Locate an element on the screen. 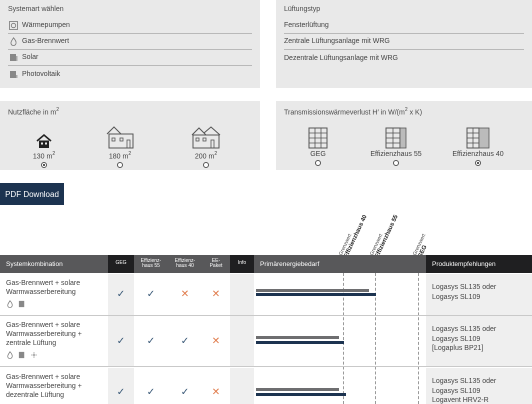 The height and width of the screenshot is (404, 532). pdf-download-button: PDF Download is located at coordinates (32, 194).